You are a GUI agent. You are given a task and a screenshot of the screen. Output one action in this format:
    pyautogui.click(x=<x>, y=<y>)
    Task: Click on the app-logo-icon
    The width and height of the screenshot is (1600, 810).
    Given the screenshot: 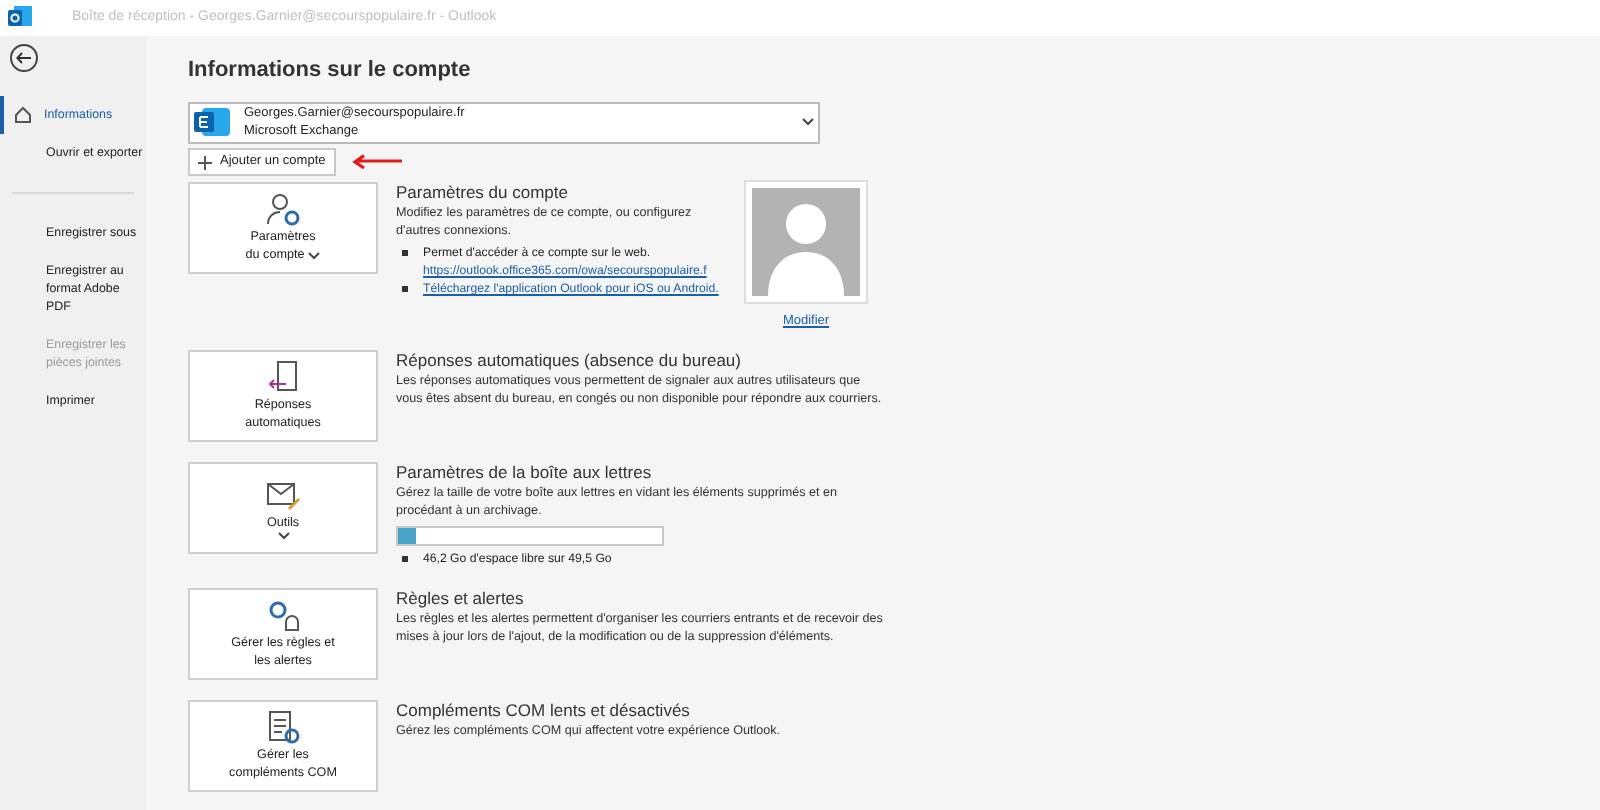 What is the action you would take?
    pyautogui.click(x=20, y=18)
    